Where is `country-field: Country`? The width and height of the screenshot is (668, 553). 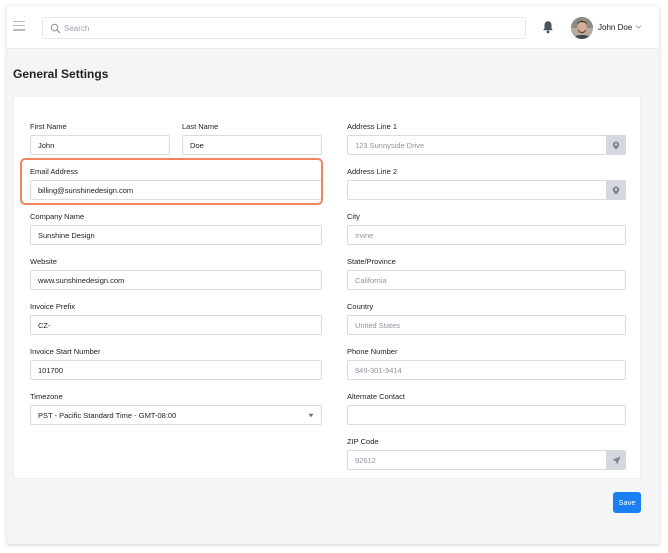 country-field: Country is located at coordinates (486, 319).